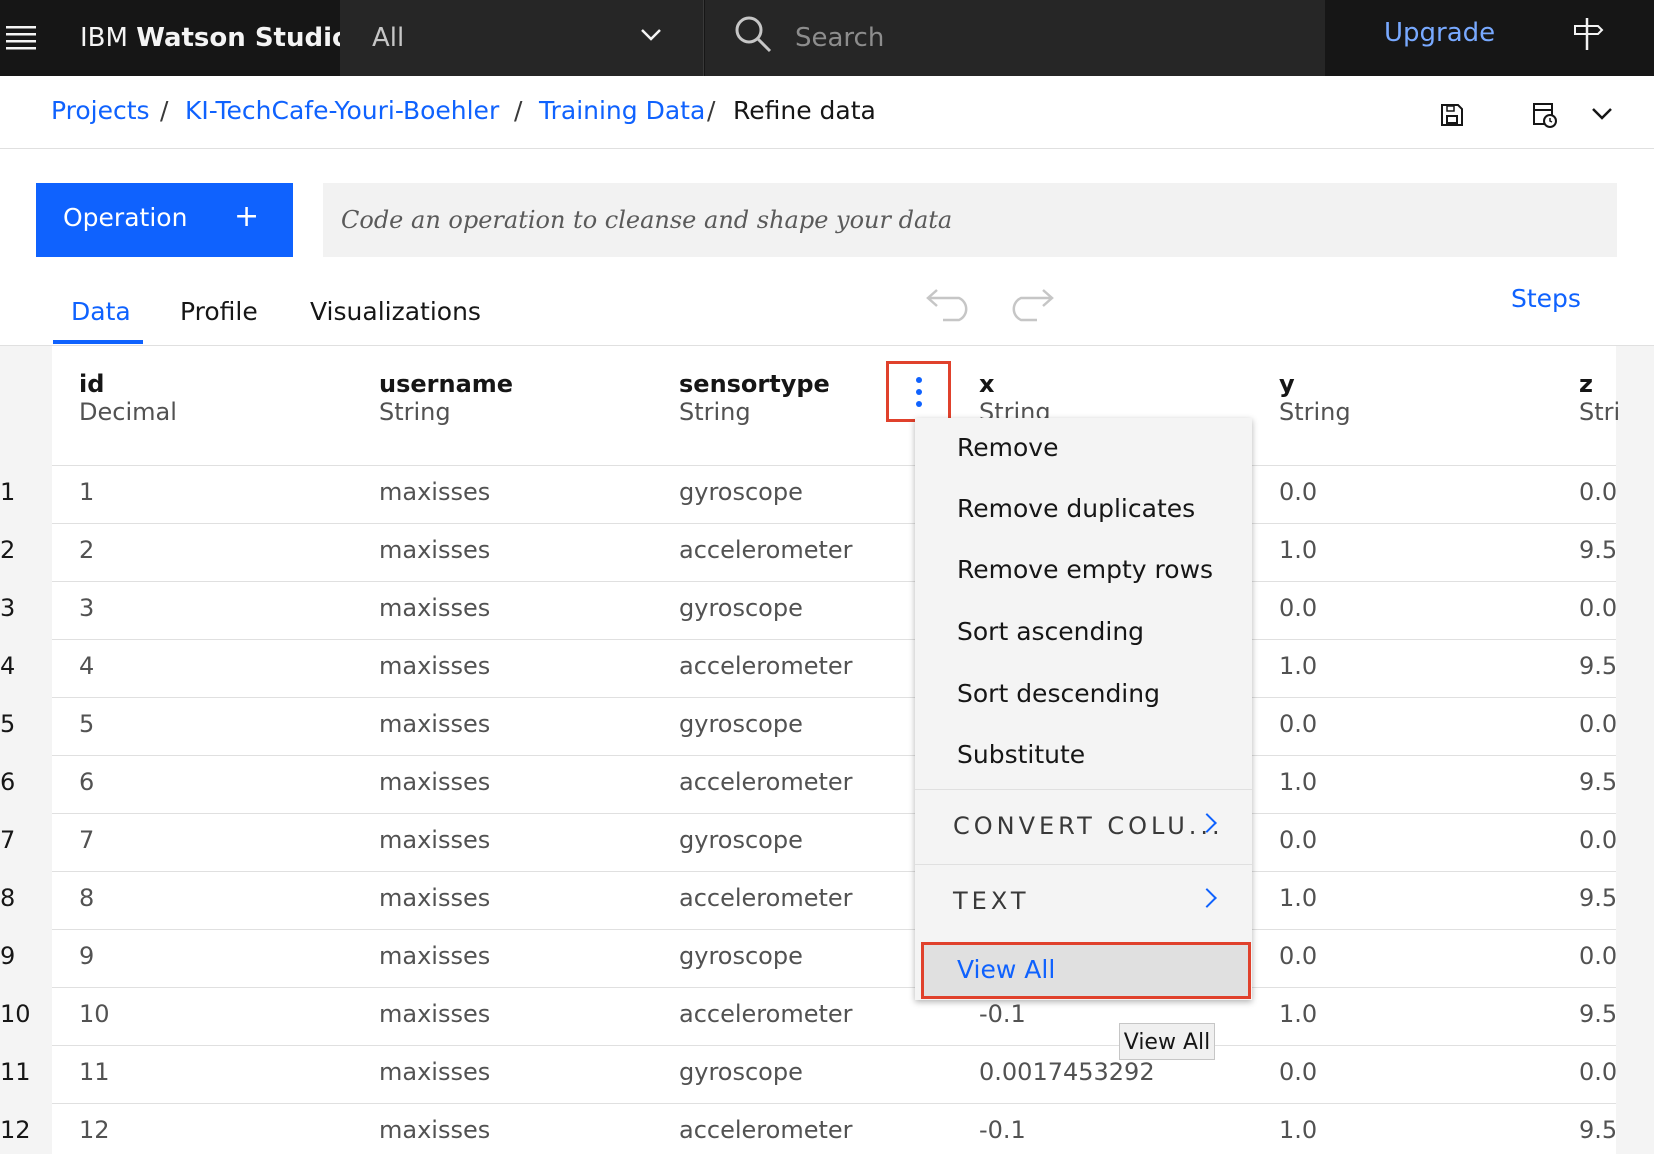  Describe the element at coordinates (15, 1014) in the screenshot. I see `row-number: 10` at that location.